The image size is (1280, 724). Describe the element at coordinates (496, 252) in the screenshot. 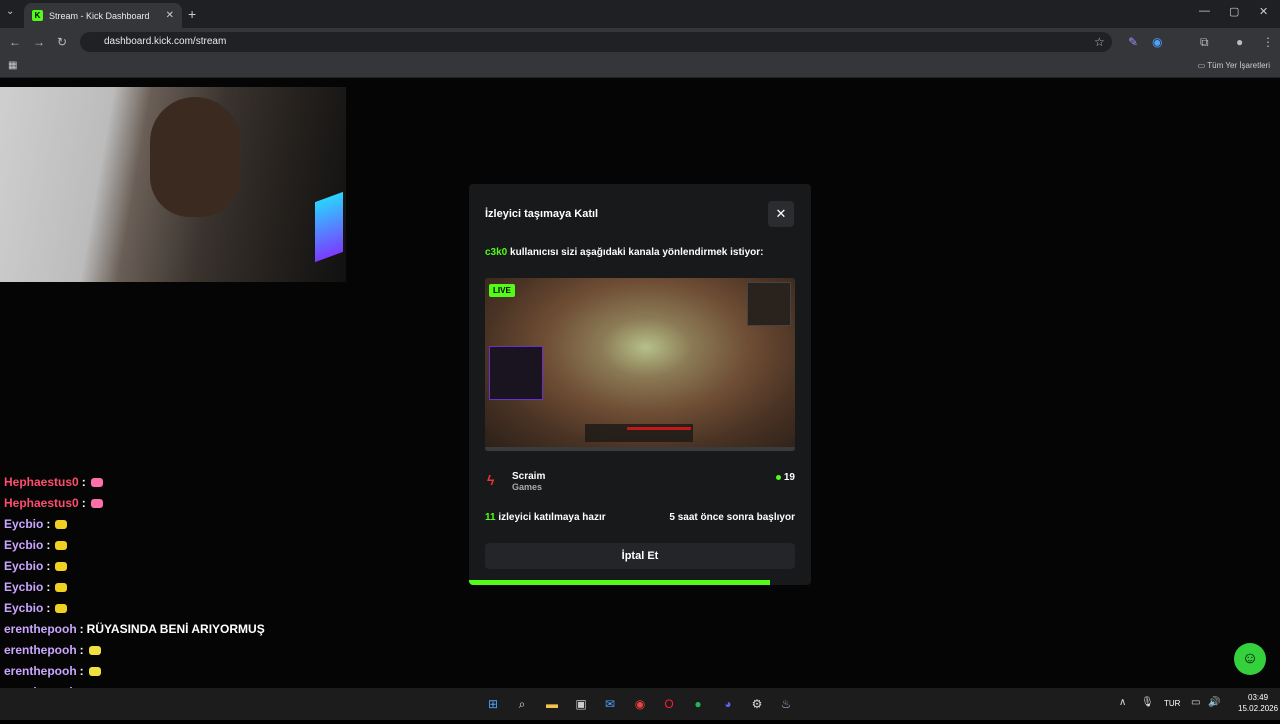

I see `raider-name: c3k0` at that location.